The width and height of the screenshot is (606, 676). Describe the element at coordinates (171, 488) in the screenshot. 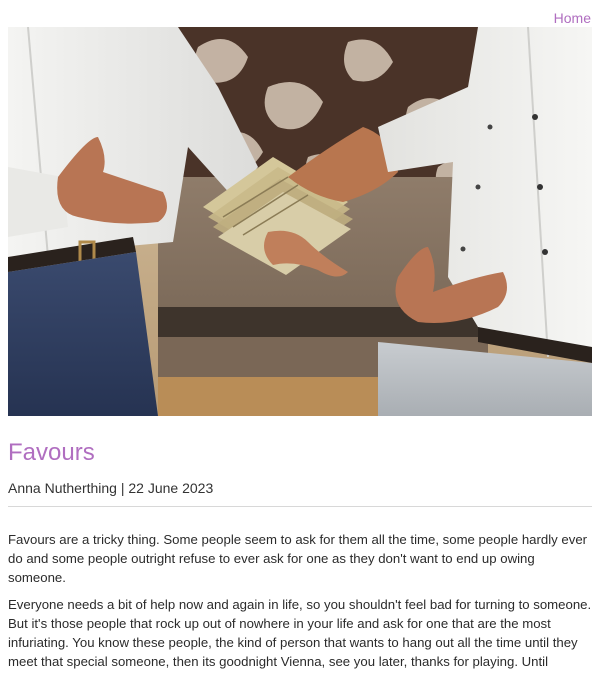

I see `post-date: 22 June 2023` at that location.